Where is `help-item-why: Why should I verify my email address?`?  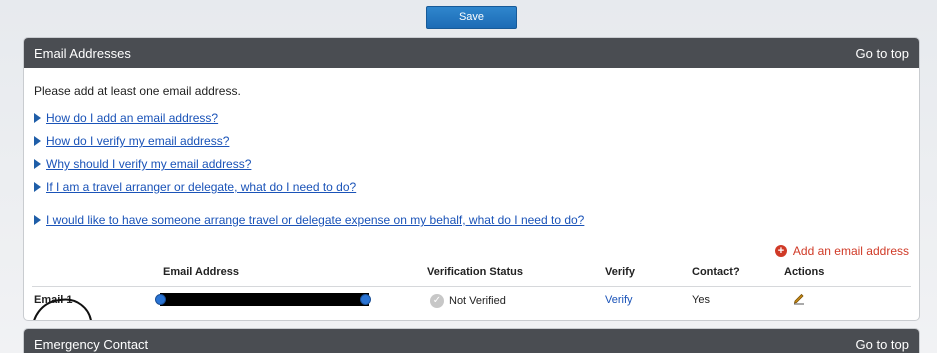 help-item-why: Why should I verify my email address? is located at coordinates (142, 164).